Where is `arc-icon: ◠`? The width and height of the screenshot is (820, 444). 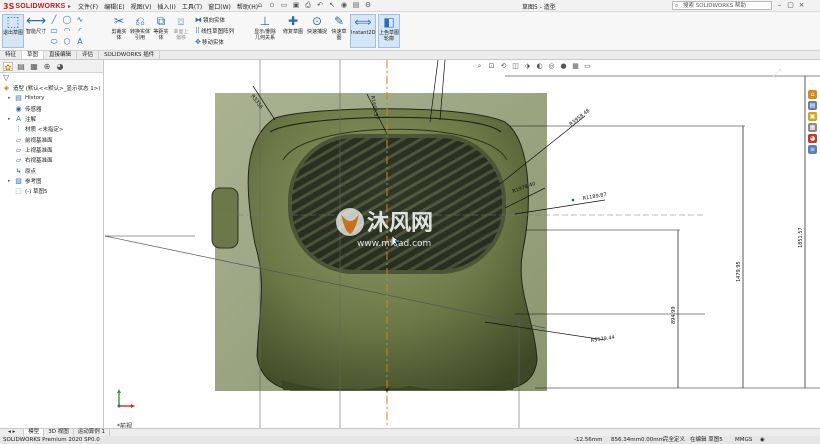 arc-icon: ◠ is located at coordinates (67, 31).